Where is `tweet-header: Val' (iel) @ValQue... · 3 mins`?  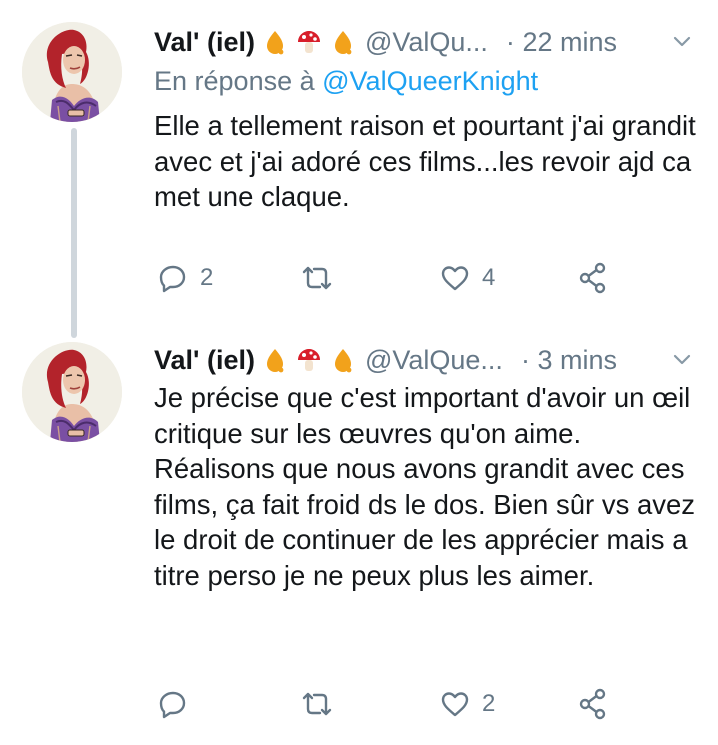 tweet-header: Val' (iel) @ValQue... · 3 mins is located at coordinates (425, 360).